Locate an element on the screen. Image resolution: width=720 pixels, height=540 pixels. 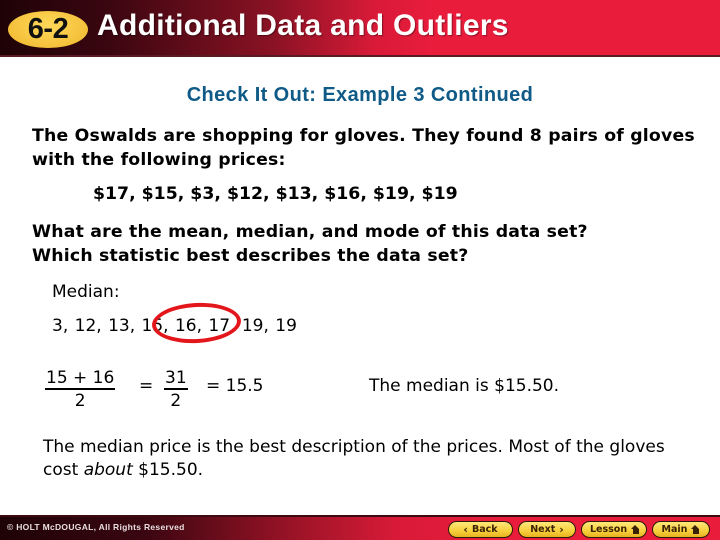
fraction-result-numerator: 31 is located at coordinates (176, 379).